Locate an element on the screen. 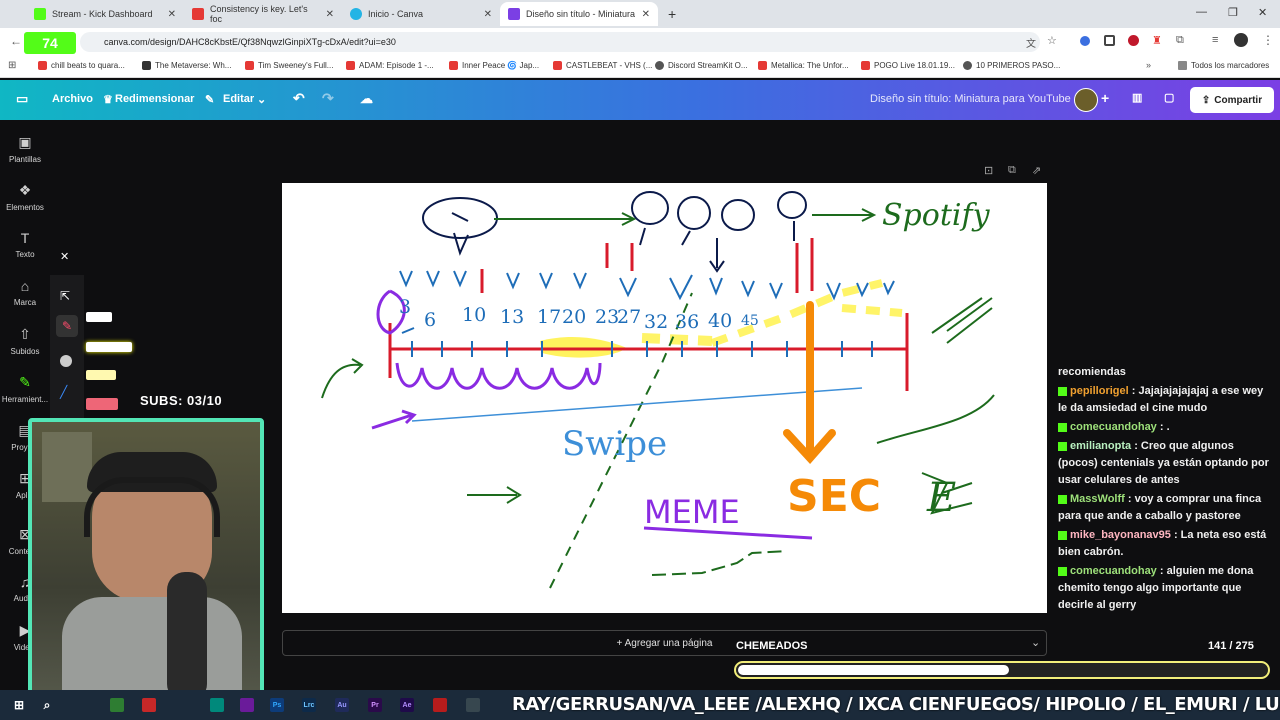  share-button: ⇪ Compartir is located at coordinates (1232, 100).